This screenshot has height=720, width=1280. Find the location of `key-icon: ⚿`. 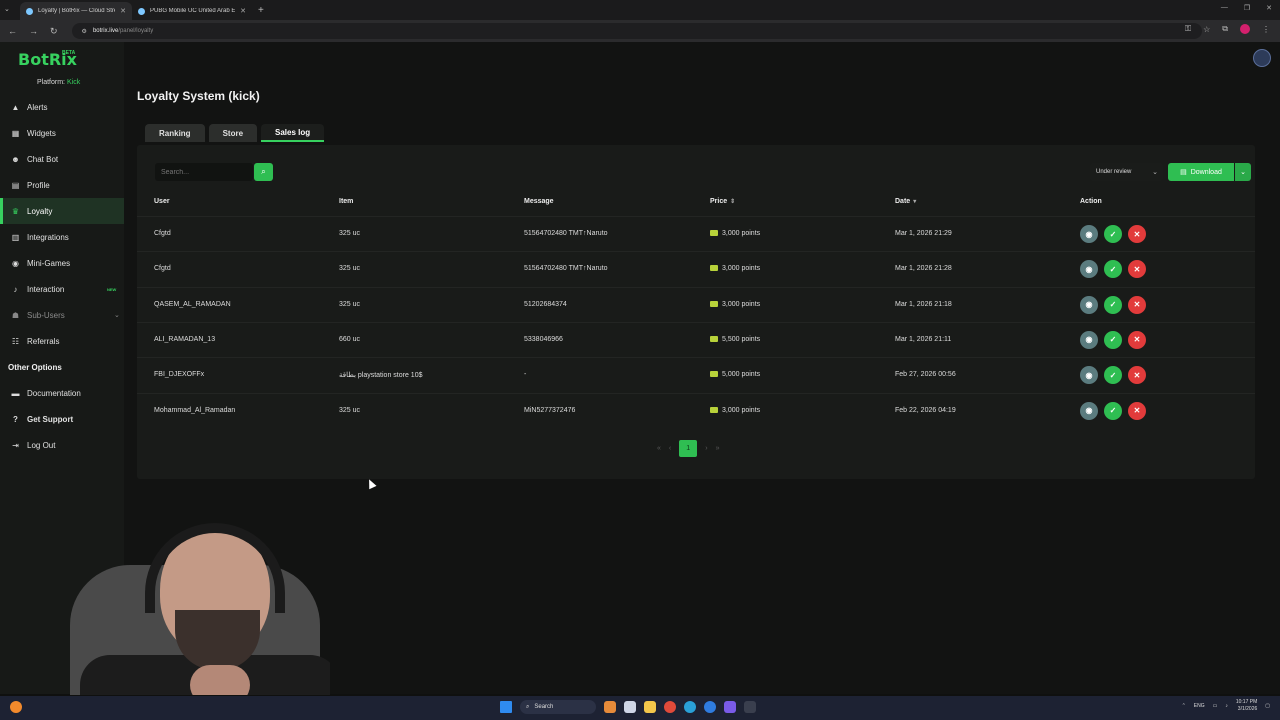

key-icon: ⚿ is located at coordinates (1188, 29).